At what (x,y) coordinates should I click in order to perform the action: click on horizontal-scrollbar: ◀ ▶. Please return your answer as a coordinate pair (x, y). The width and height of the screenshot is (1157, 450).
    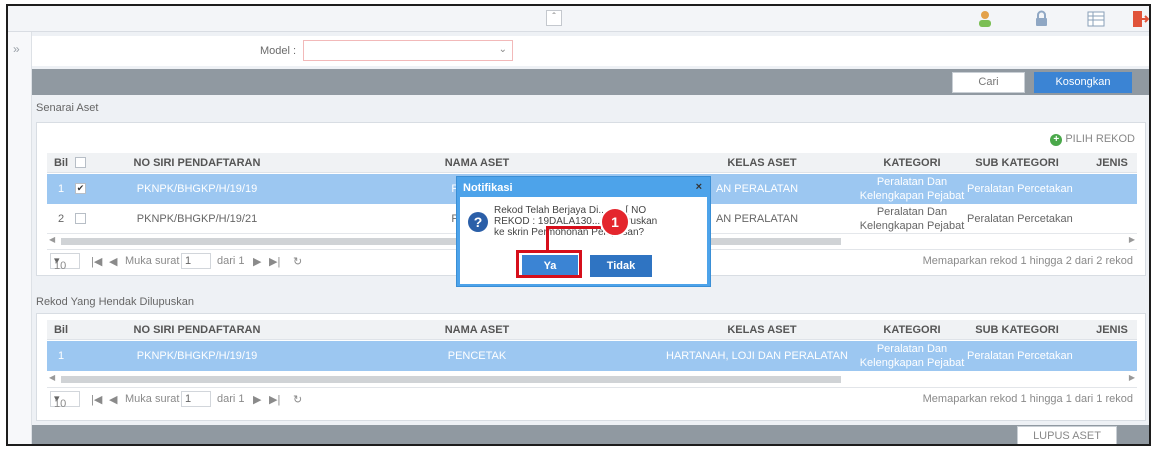
    Looking at the image, I should click on (592, 378).